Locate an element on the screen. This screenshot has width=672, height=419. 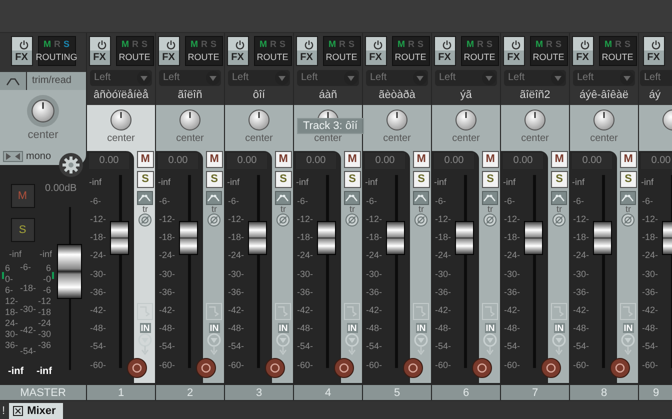
automation-mode-button: trim/read is located at coordinates (56, 81).